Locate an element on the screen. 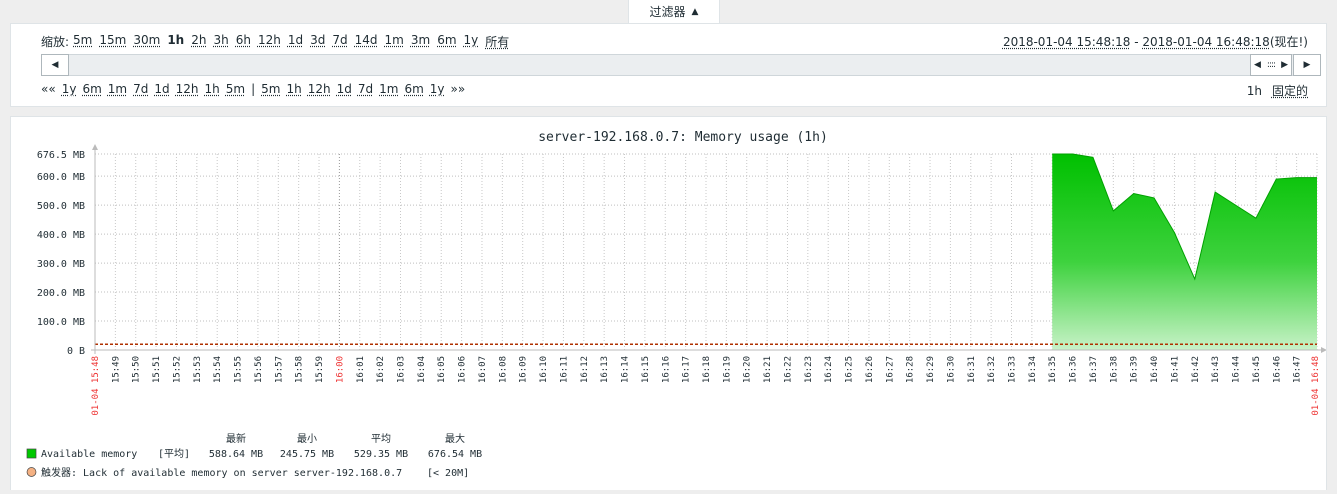  shift-forward-option-4: 7d is located at coordinates (365, 89).